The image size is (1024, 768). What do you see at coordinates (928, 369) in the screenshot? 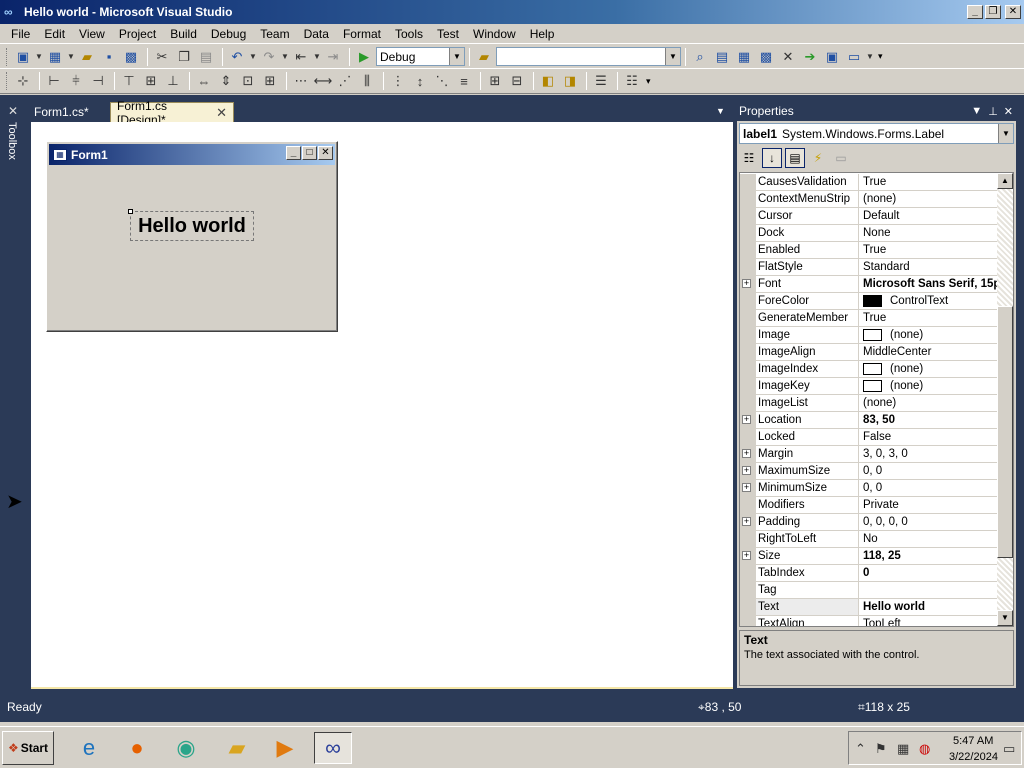
I see `property-value: (none)` at bounding box center [928, 369].